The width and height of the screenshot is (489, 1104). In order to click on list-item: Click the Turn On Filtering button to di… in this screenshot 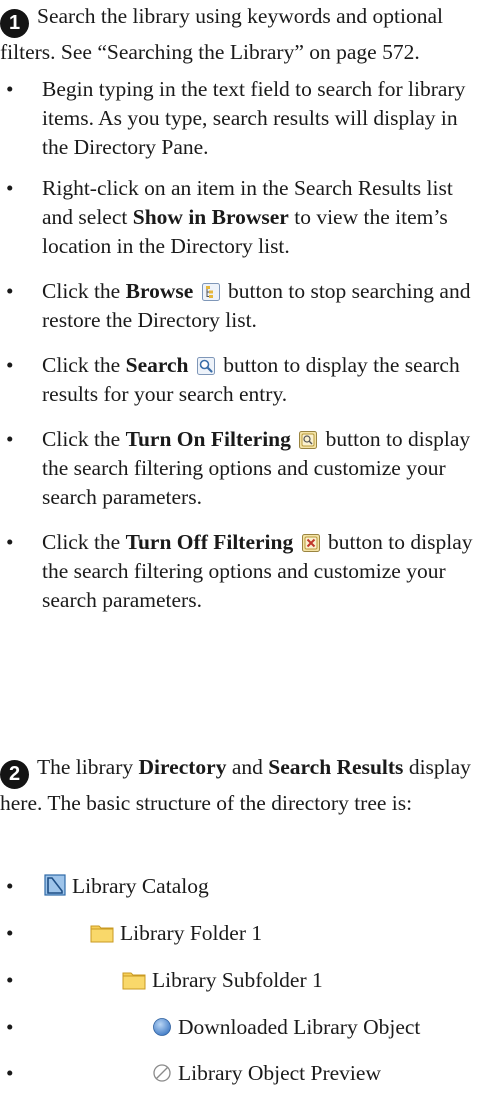, I will do `click(244, 468)`.